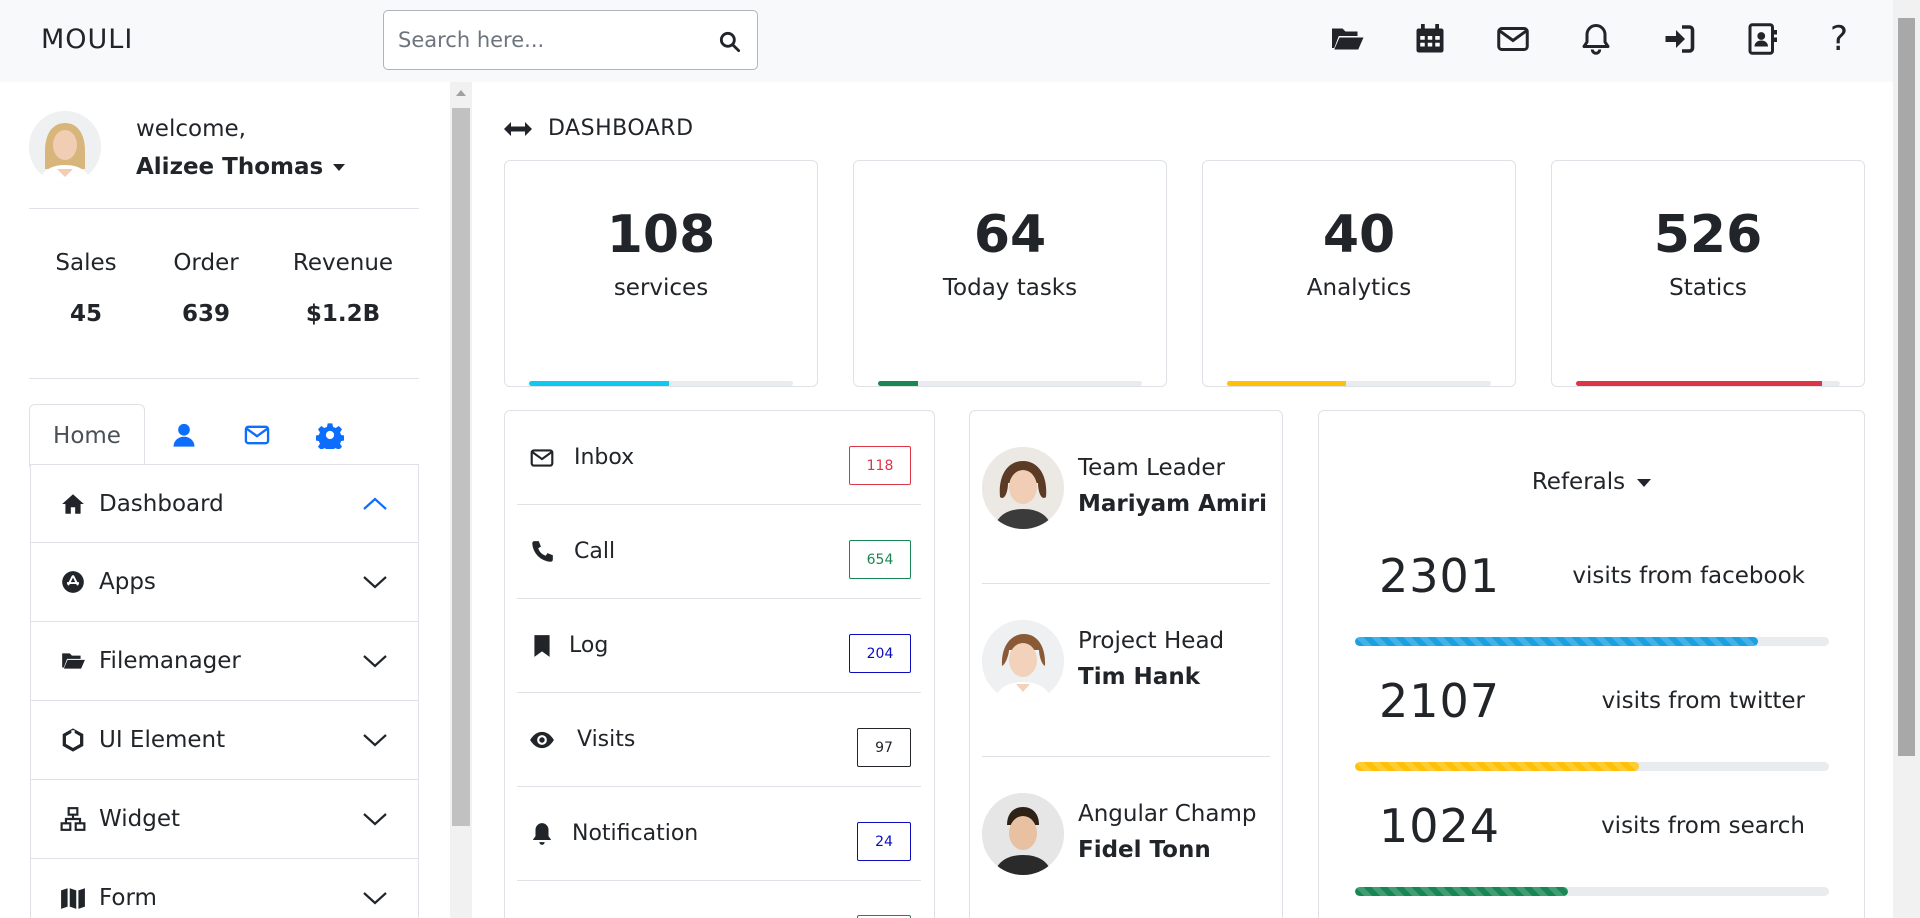 This screenshot has width=1920, height=918. What do you see at coordinates (730, 42) in the screenshot?
I see `search-icon` at bounding box center [730, 42].